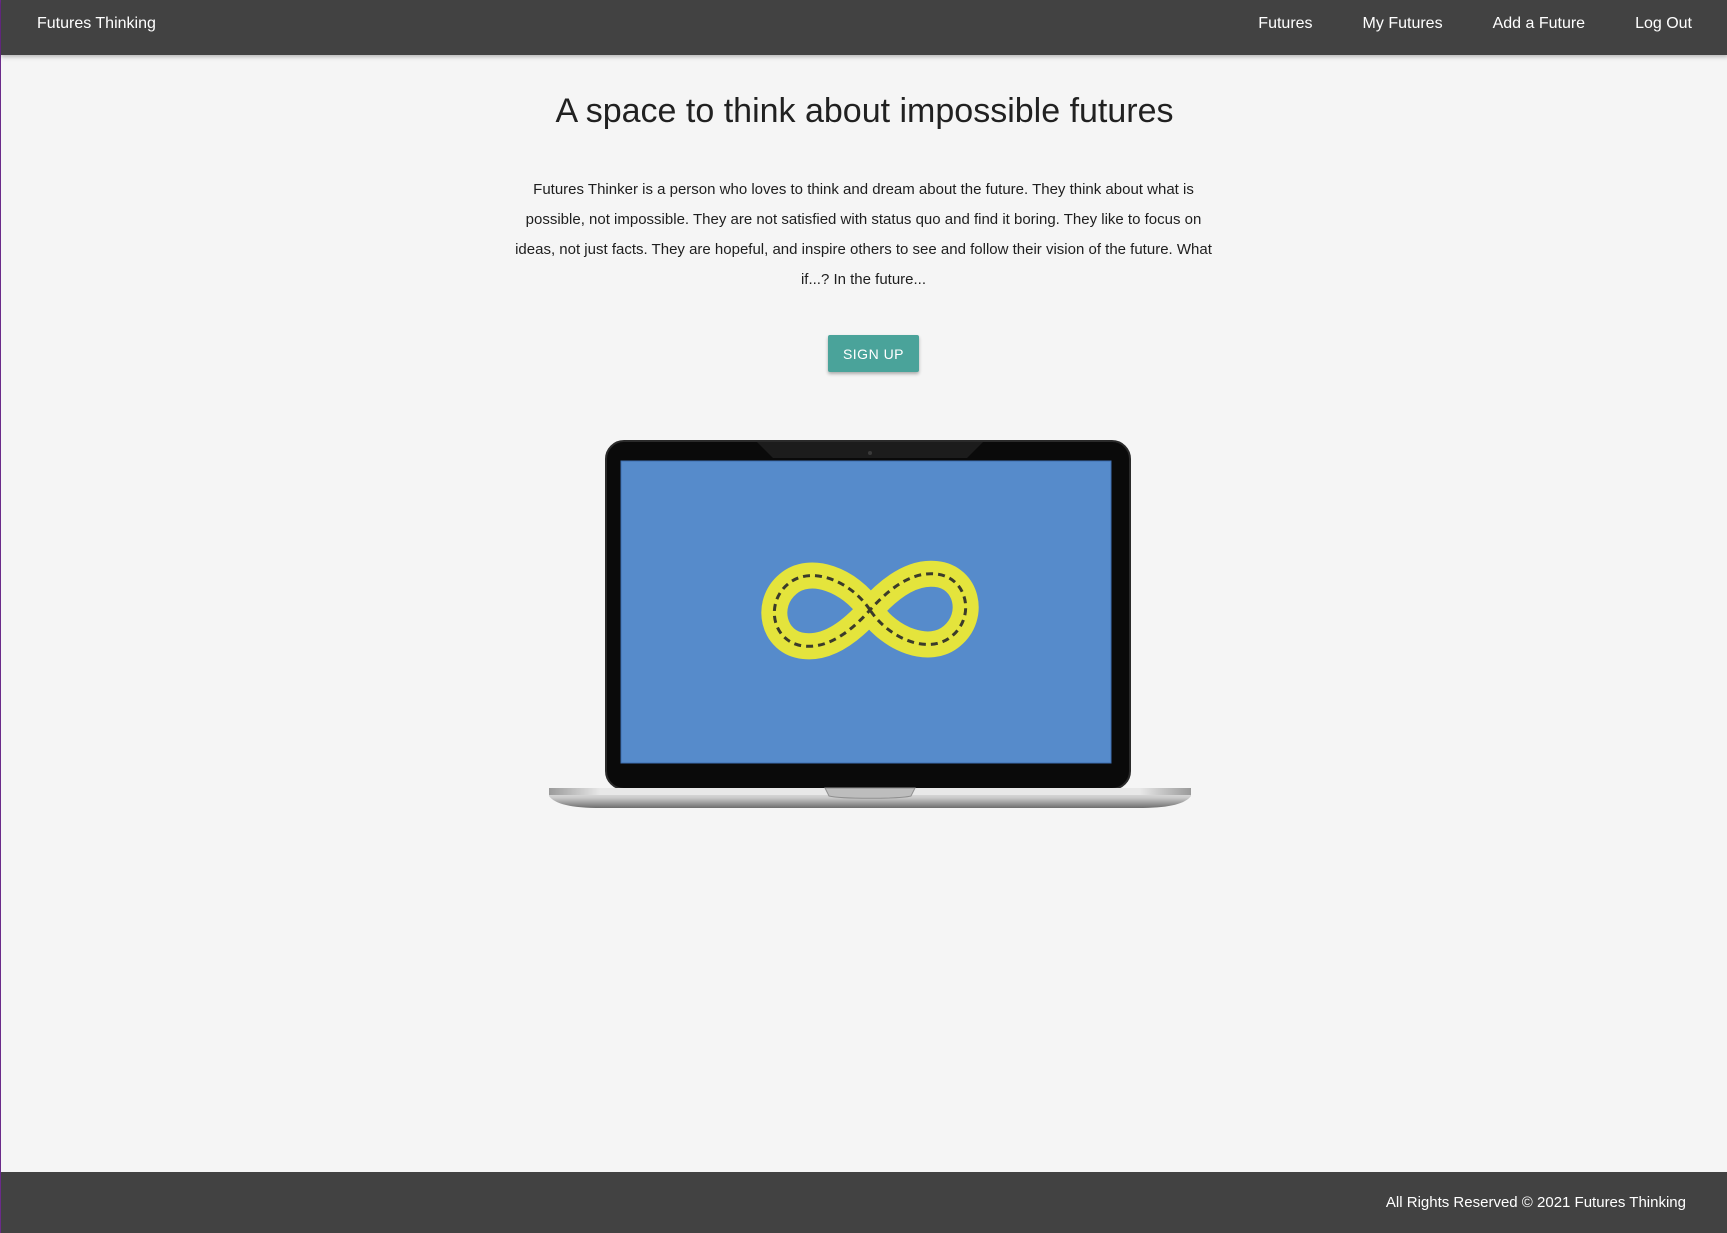 The width and height of the screenshot is (1727, 1233). I want to click on nav-link-log-out: Log Out, so click(1668, 23).